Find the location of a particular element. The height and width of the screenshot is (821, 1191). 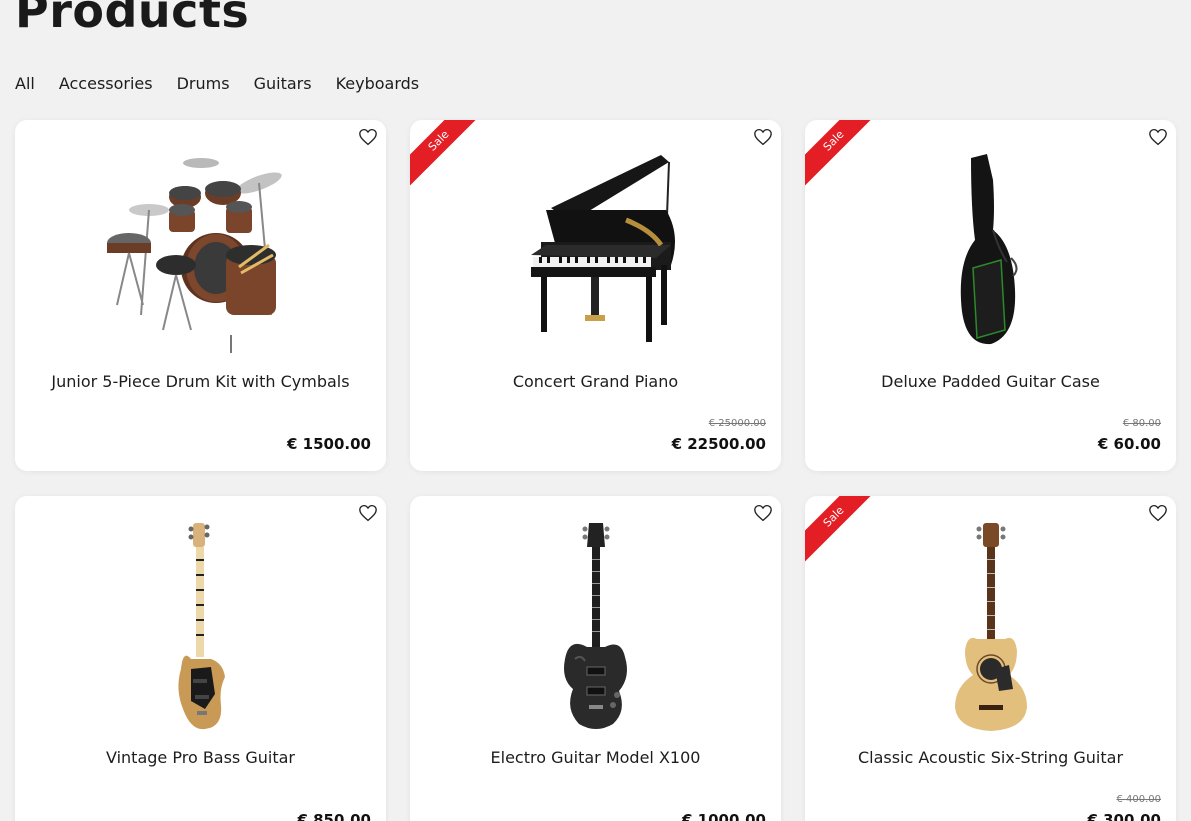

acoustic-guitar-icon is located at coordinates (990, 626).